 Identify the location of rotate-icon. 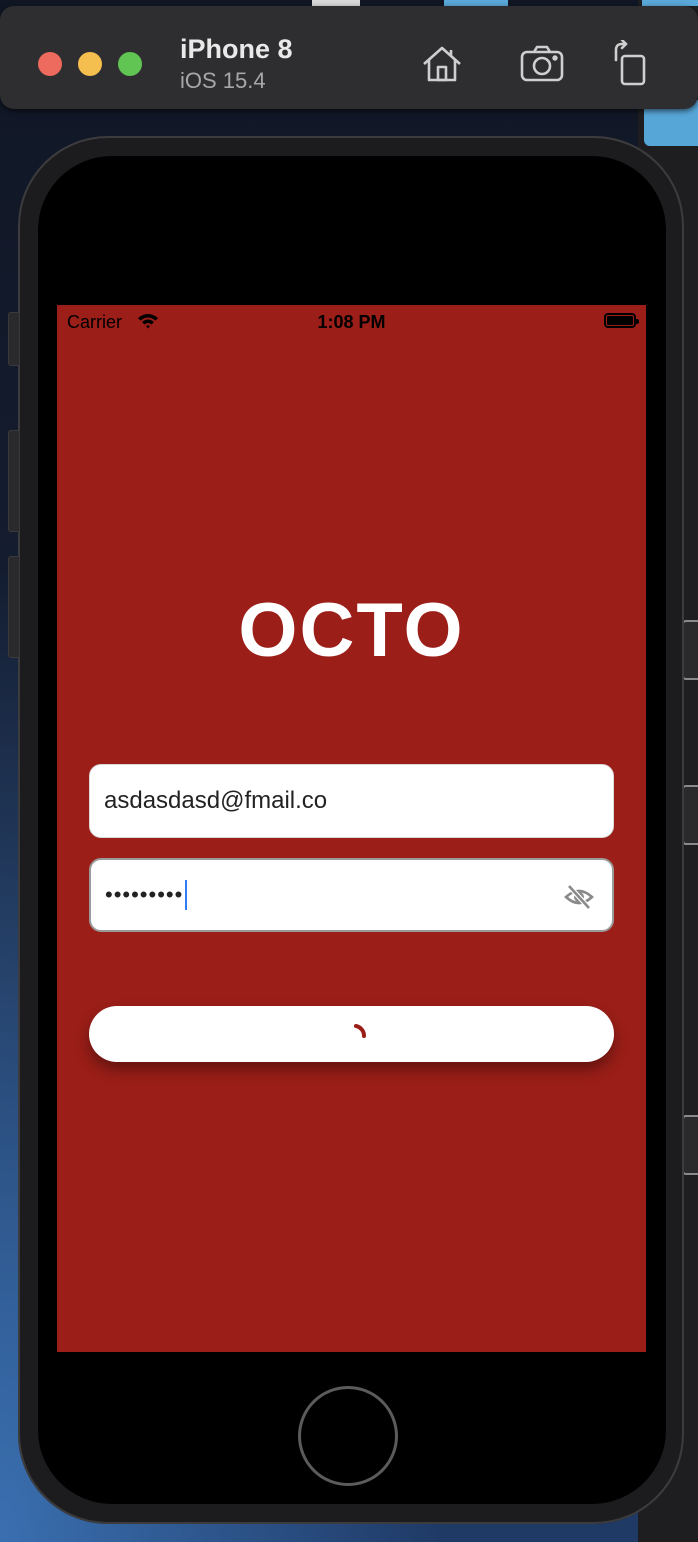
(632, 63).